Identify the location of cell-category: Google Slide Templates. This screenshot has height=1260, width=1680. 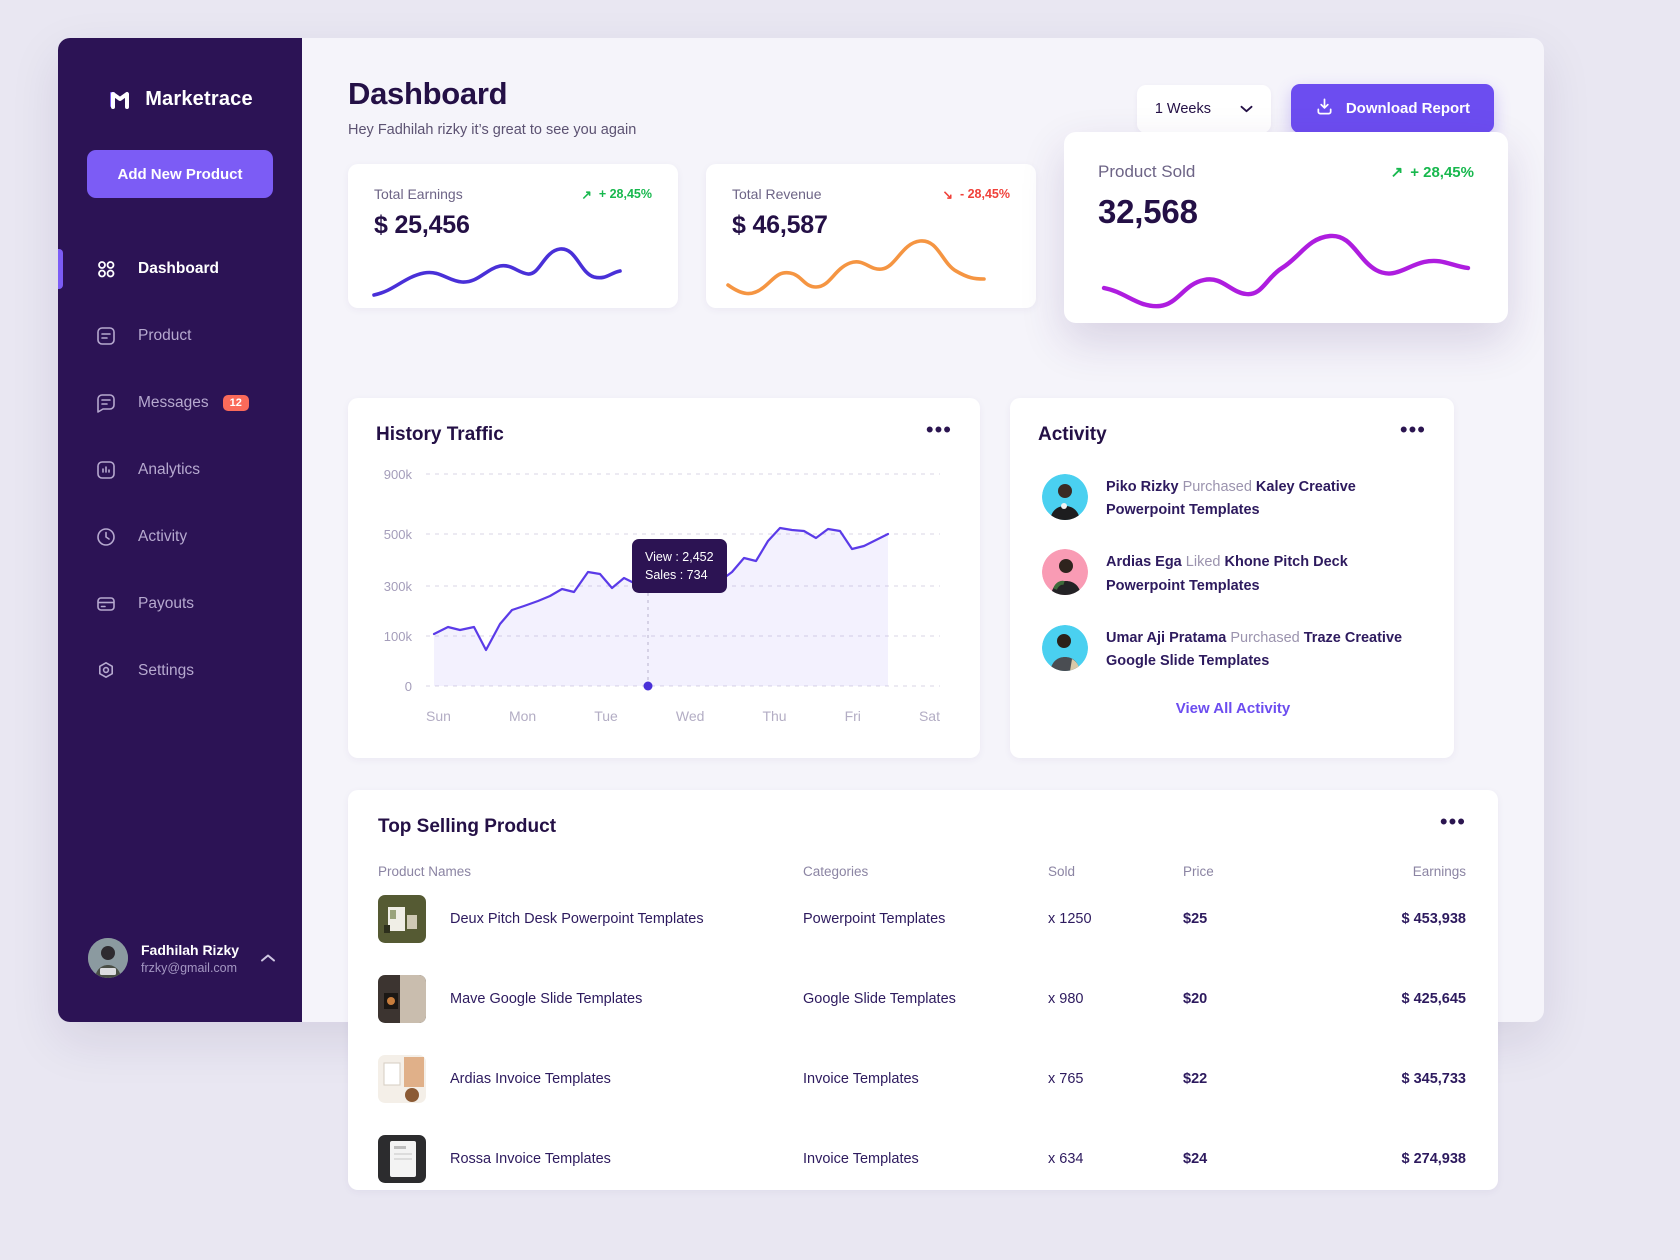
(879, 999).